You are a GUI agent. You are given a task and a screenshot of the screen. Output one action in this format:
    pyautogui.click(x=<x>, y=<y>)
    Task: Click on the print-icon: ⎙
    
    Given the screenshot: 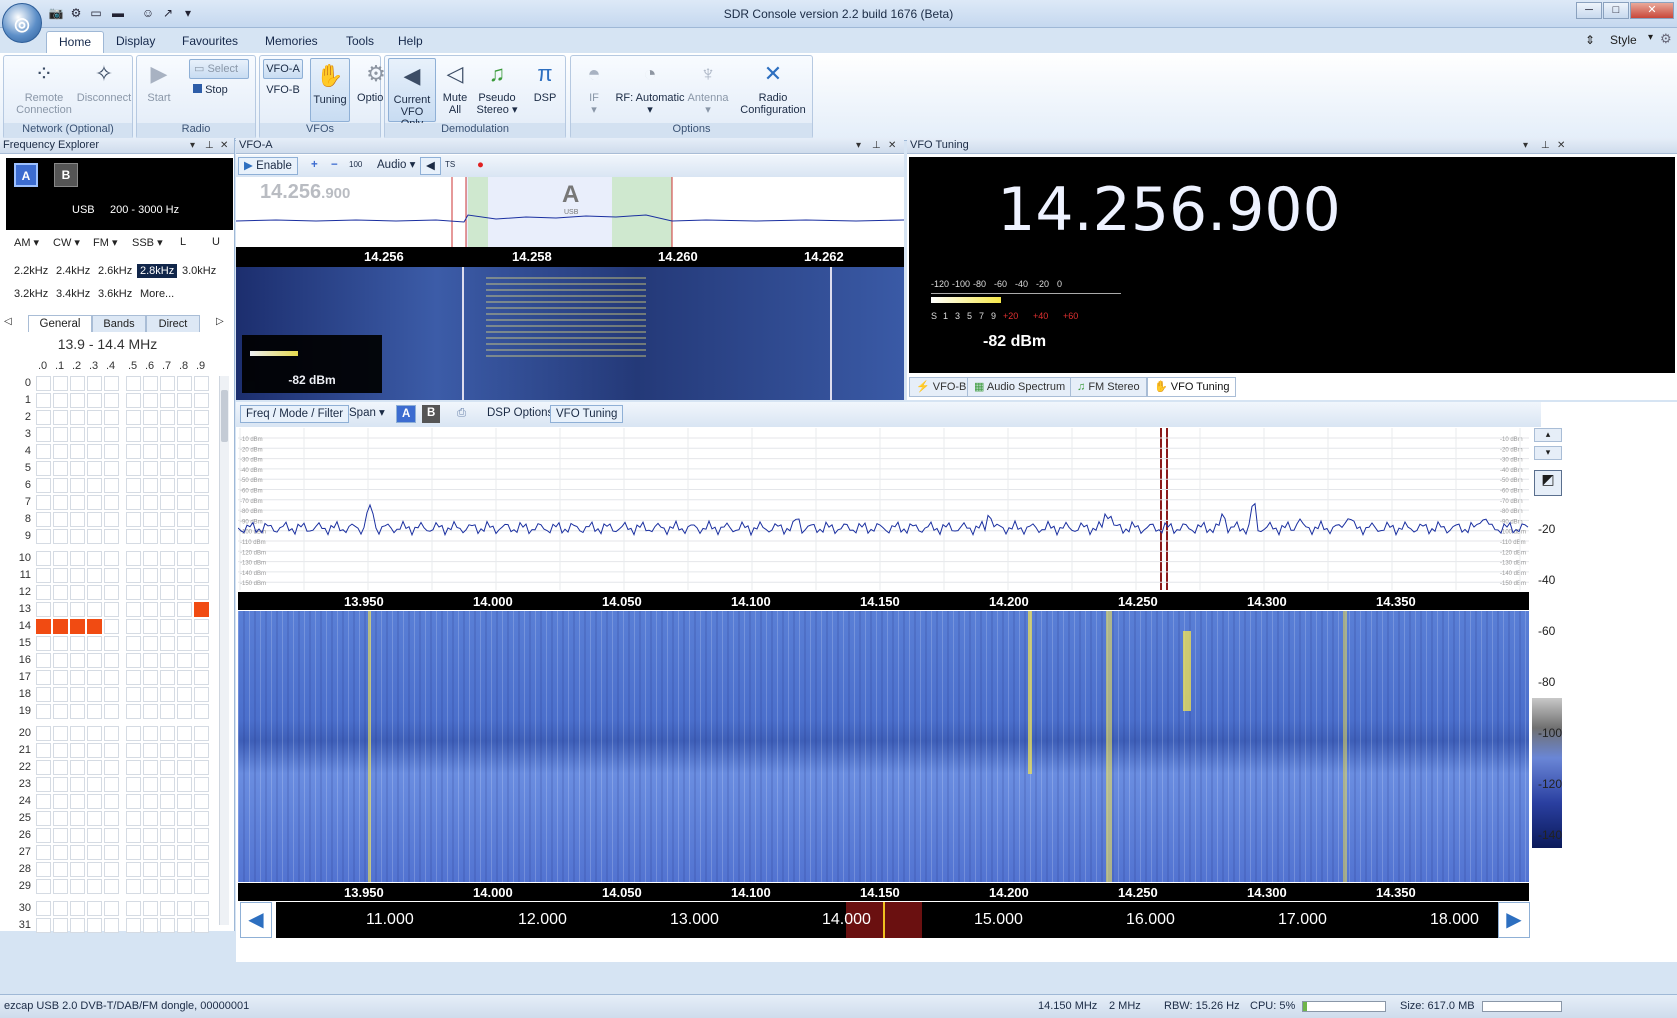 What is the action you would take?
    pyautogui.click(x=461, y=414)
    